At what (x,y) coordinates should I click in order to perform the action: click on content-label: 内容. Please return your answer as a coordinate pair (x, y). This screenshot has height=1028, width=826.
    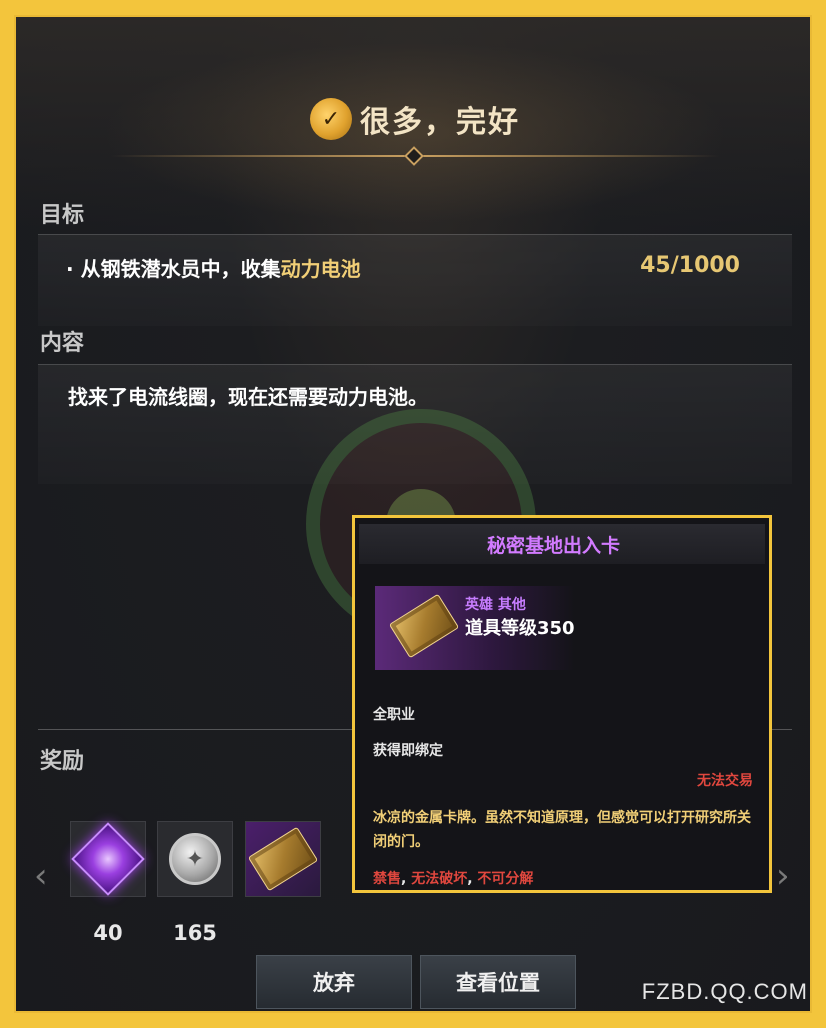
    Looking at the image, I should click on (62, 343).